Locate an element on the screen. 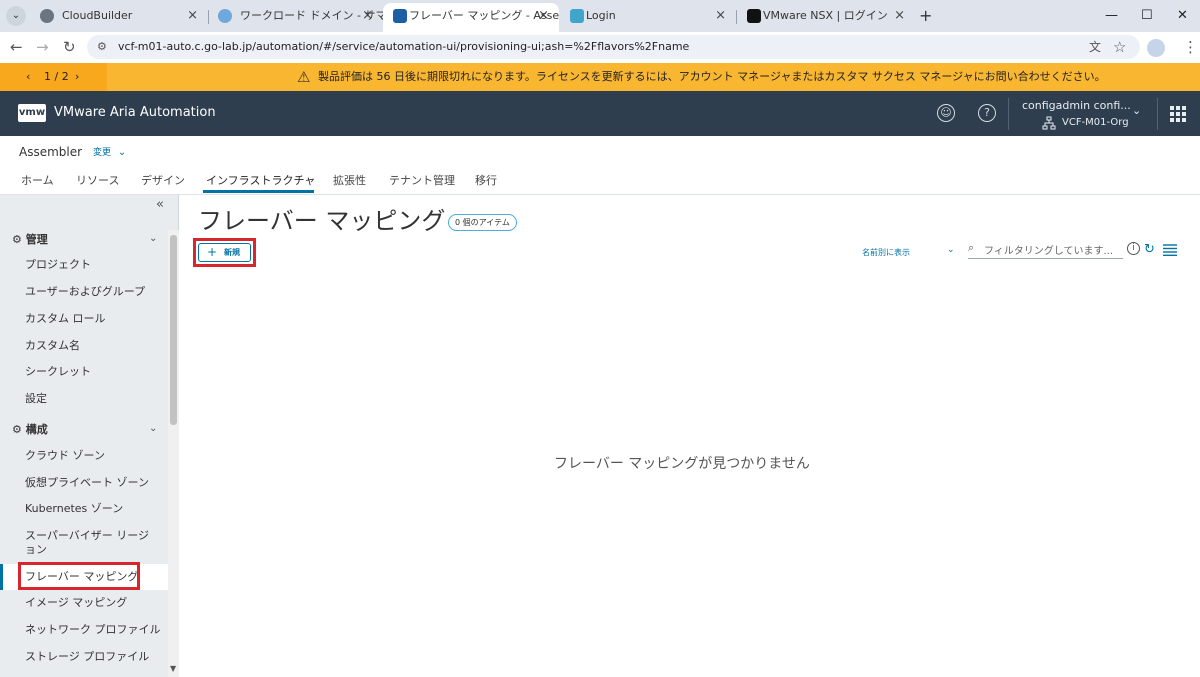 The height and width of the screenshot is (677, 1200). sidebar-item-storage-profiles: ストレージ プロファイル is located at coordinates (87, 657).